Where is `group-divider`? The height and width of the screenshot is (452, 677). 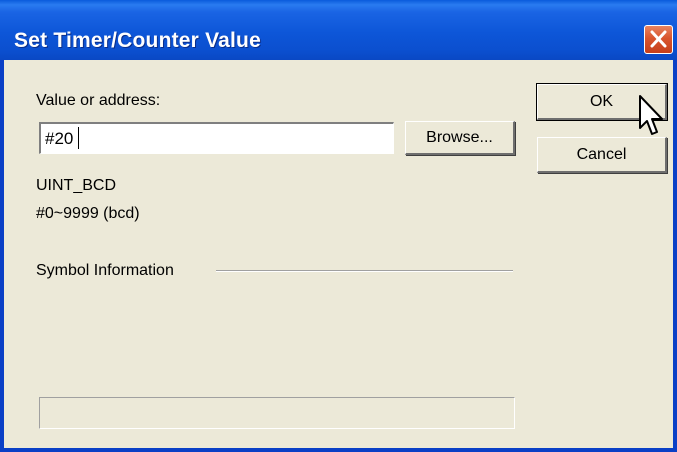
group-divider is located at coordinates (364, 271).